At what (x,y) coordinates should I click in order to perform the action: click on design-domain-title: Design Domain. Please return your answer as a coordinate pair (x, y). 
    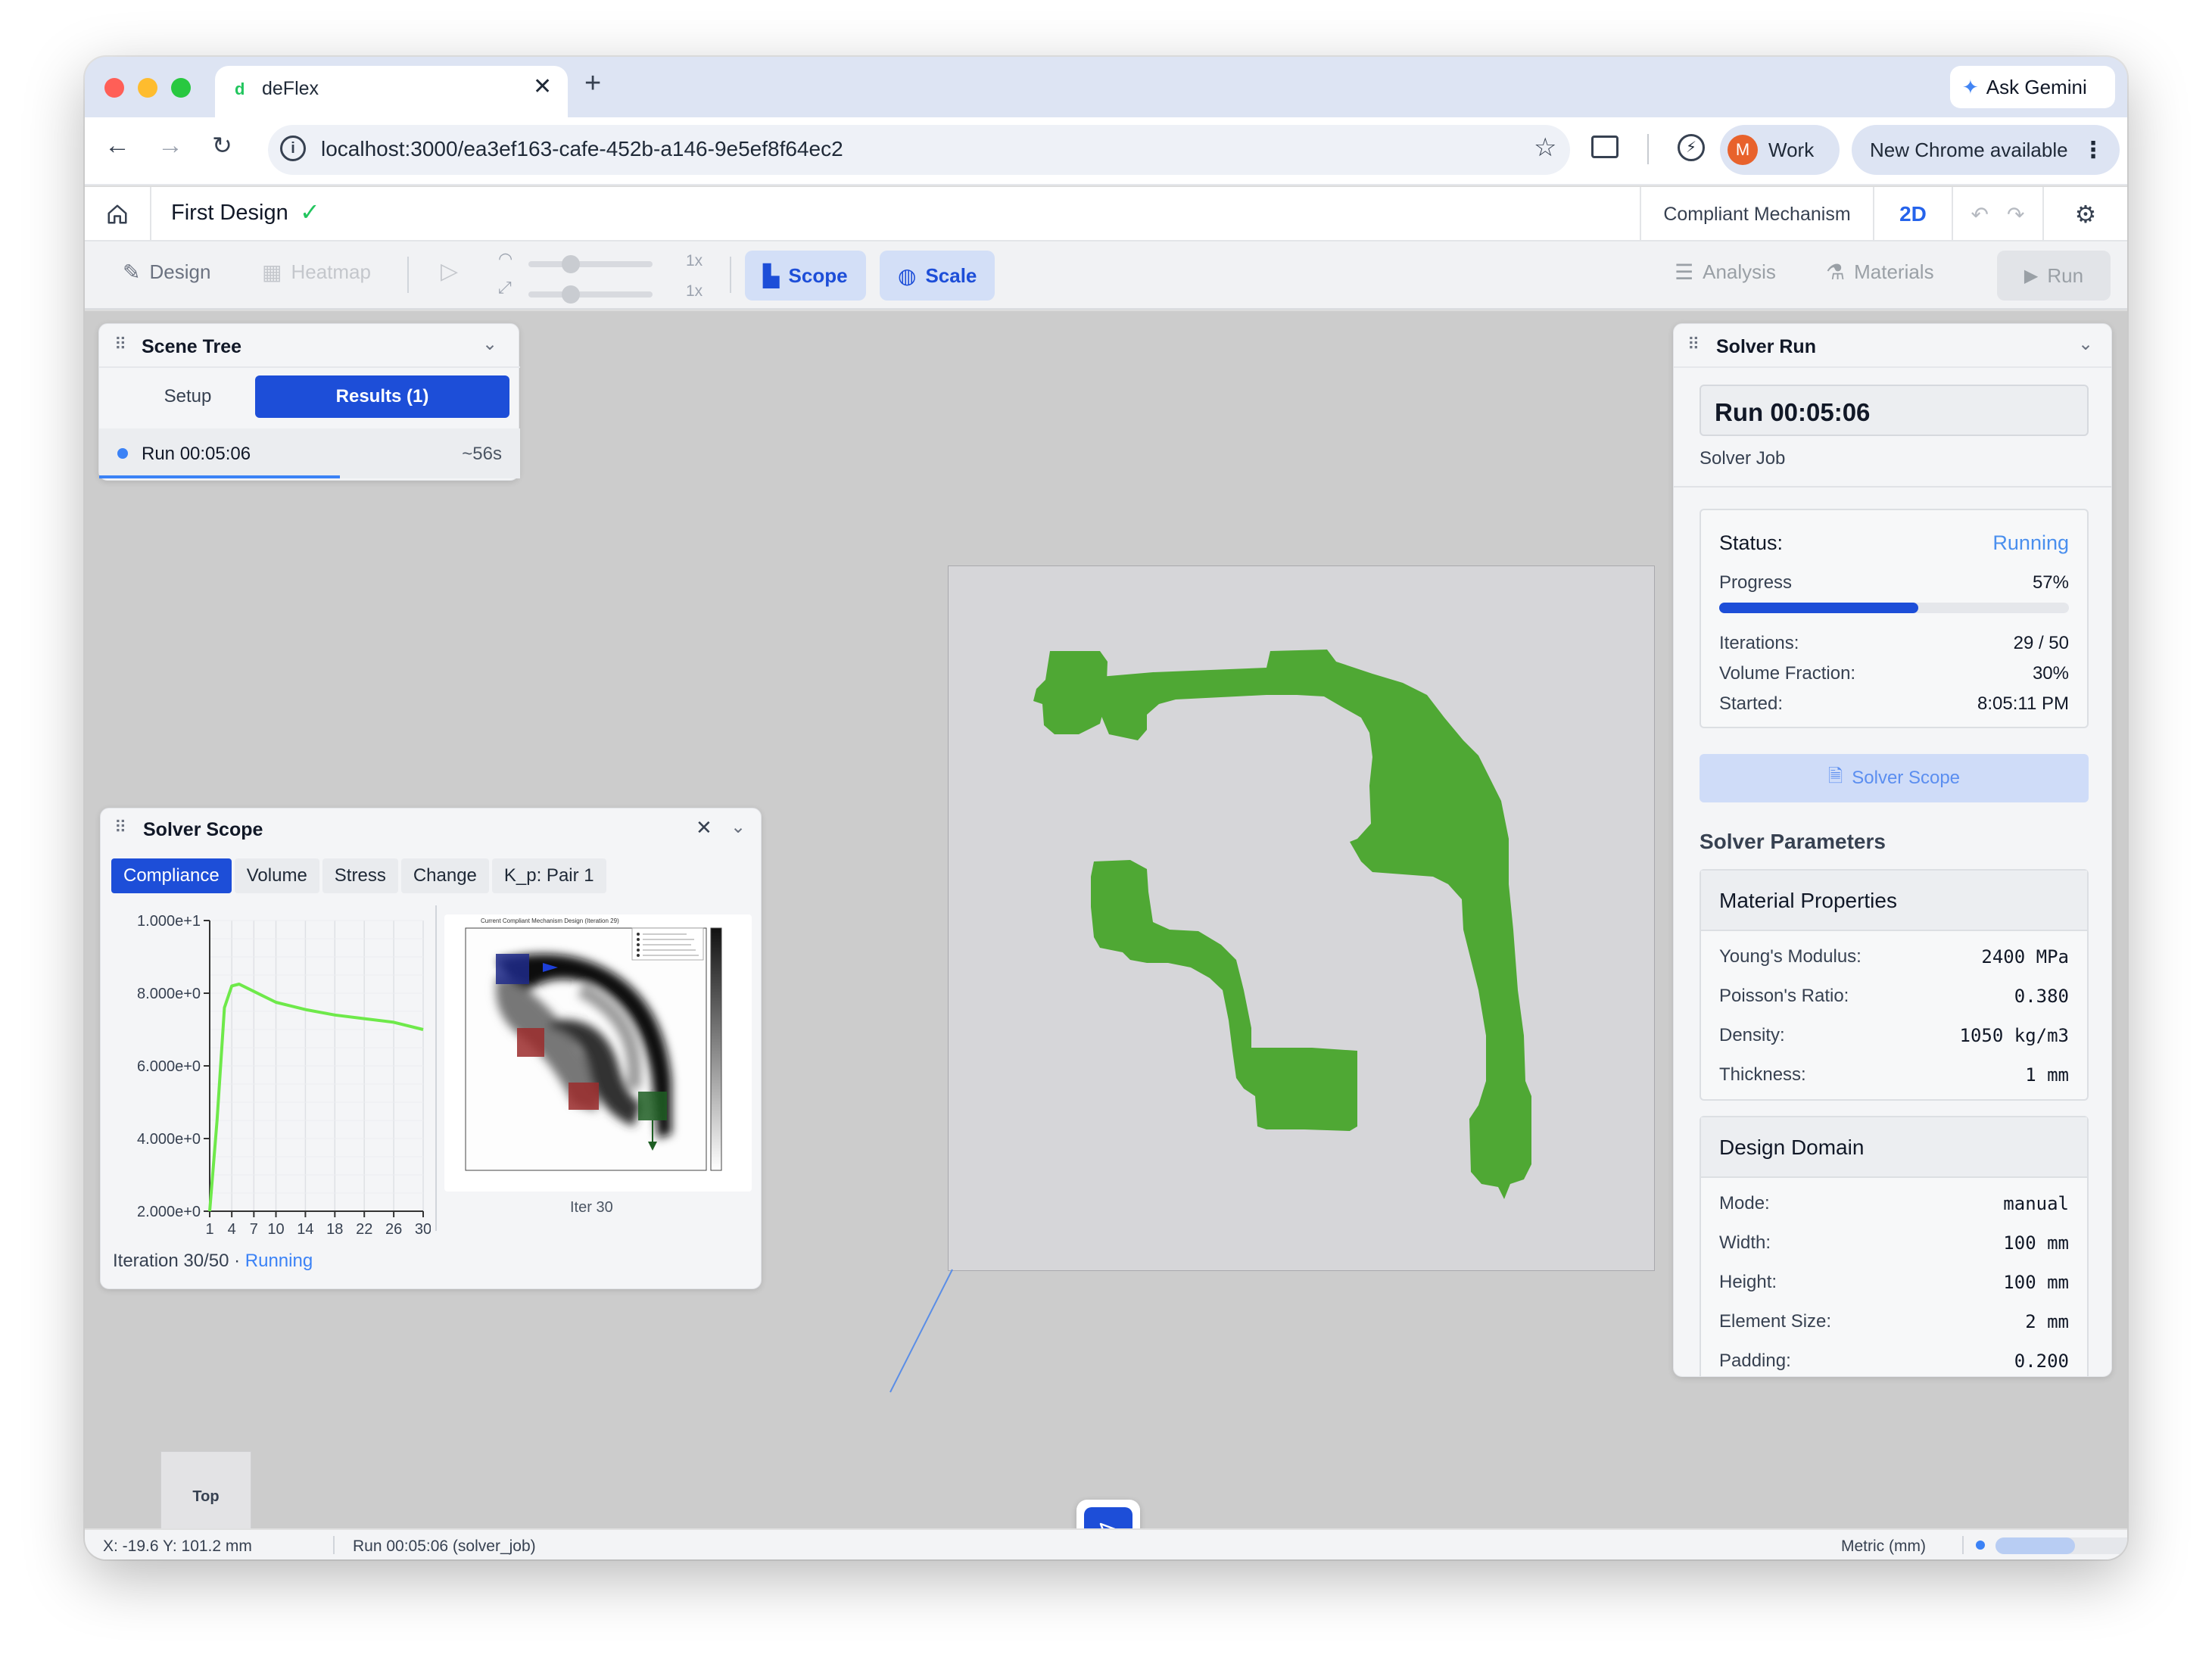
    Looking at the image, I should click on (1792, 1147).